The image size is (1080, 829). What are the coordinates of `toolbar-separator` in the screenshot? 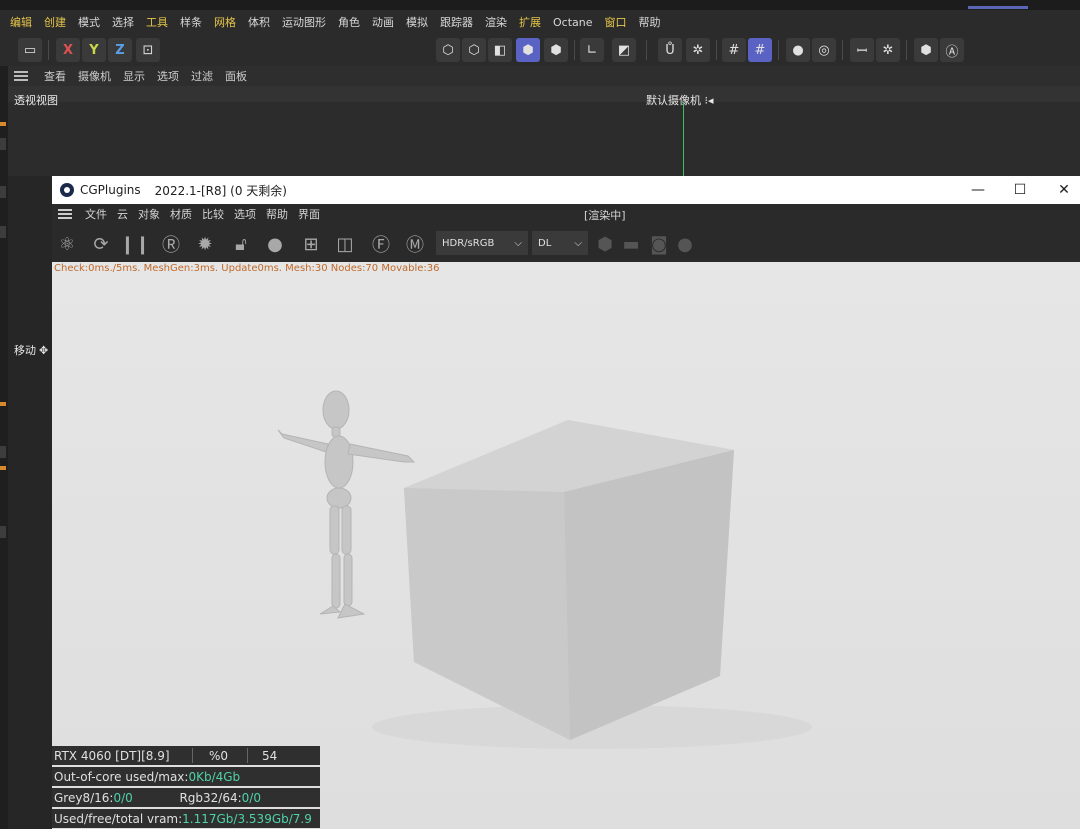 It's located at (716, 50).